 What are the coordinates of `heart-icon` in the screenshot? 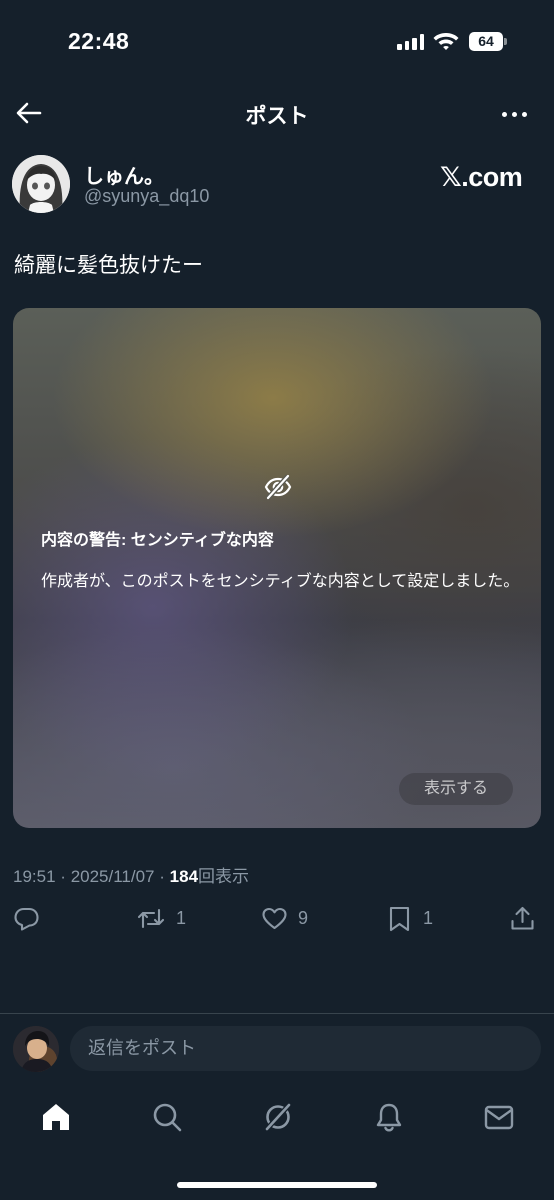 It's located at (274, 918).